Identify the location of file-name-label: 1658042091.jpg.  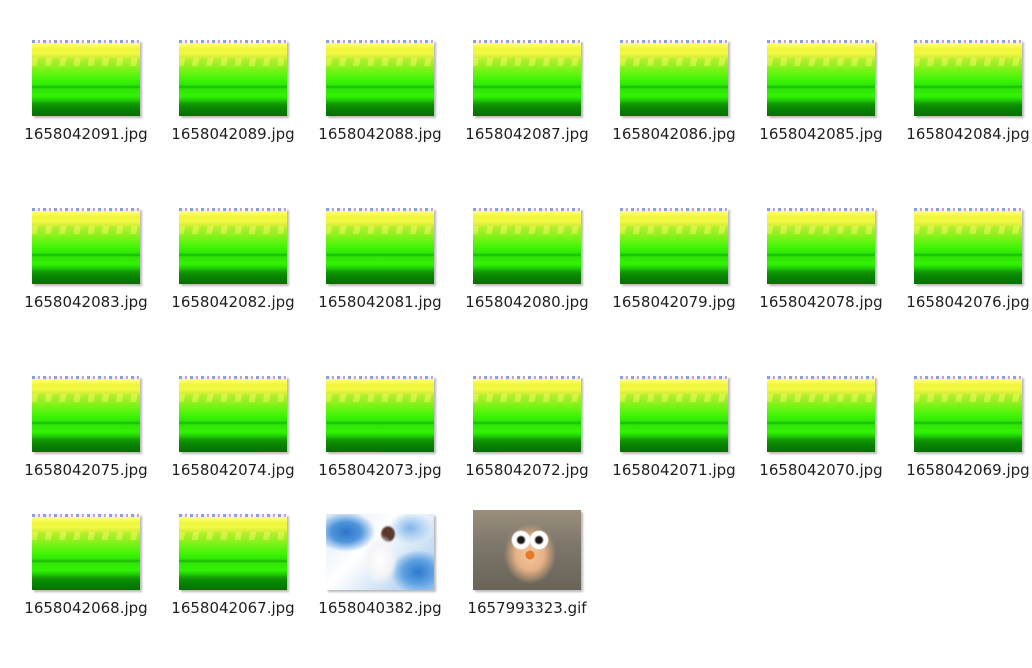
(86, 134).